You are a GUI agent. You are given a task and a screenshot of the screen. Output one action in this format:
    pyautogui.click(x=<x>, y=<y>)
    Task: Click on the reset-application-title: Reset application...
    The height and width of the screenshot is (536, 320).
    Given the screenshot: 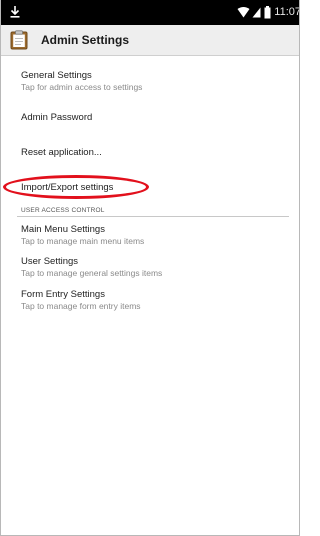 What is the action you would take?
    pyautogui.click(x=61, y=152)
    